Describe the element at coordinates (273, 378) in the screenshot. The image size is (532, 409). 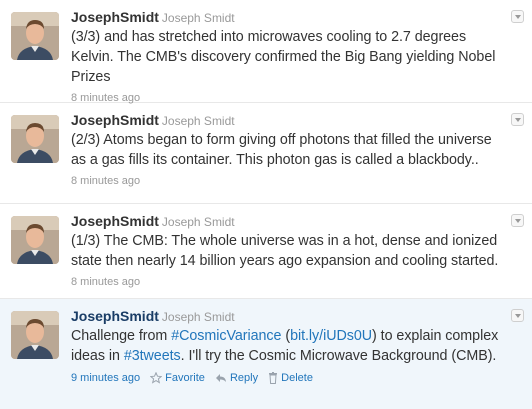
I see `trash-icon` at that location.